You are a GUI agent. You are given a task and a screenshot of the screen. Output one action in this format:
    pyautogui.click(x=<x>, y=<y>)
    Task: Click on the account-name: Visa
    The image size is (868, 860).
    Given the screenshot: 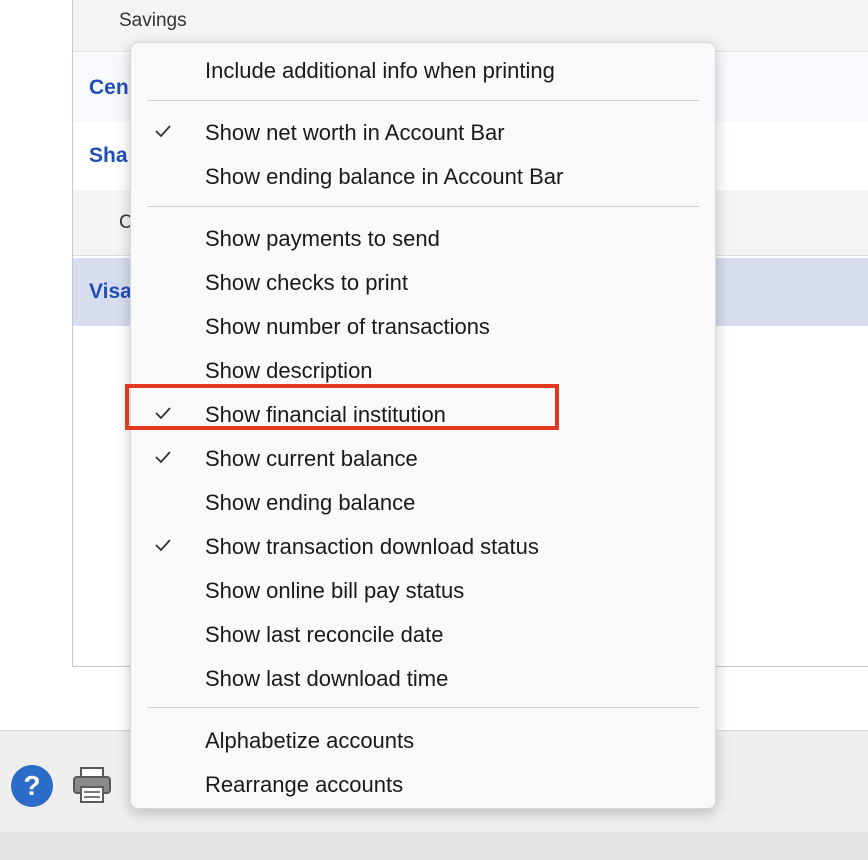 What is the action you would take?
    pyautogui.click(x=110, y=292)
    